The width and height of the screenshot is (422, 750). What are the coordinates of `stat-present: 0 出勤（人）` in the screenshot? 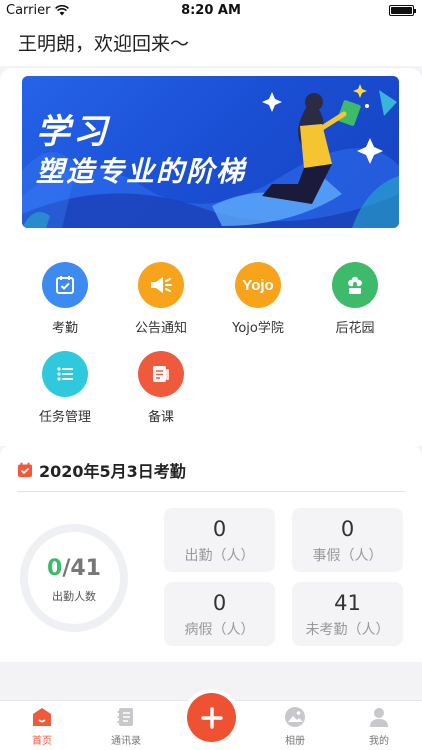 It's located at (219, 540).